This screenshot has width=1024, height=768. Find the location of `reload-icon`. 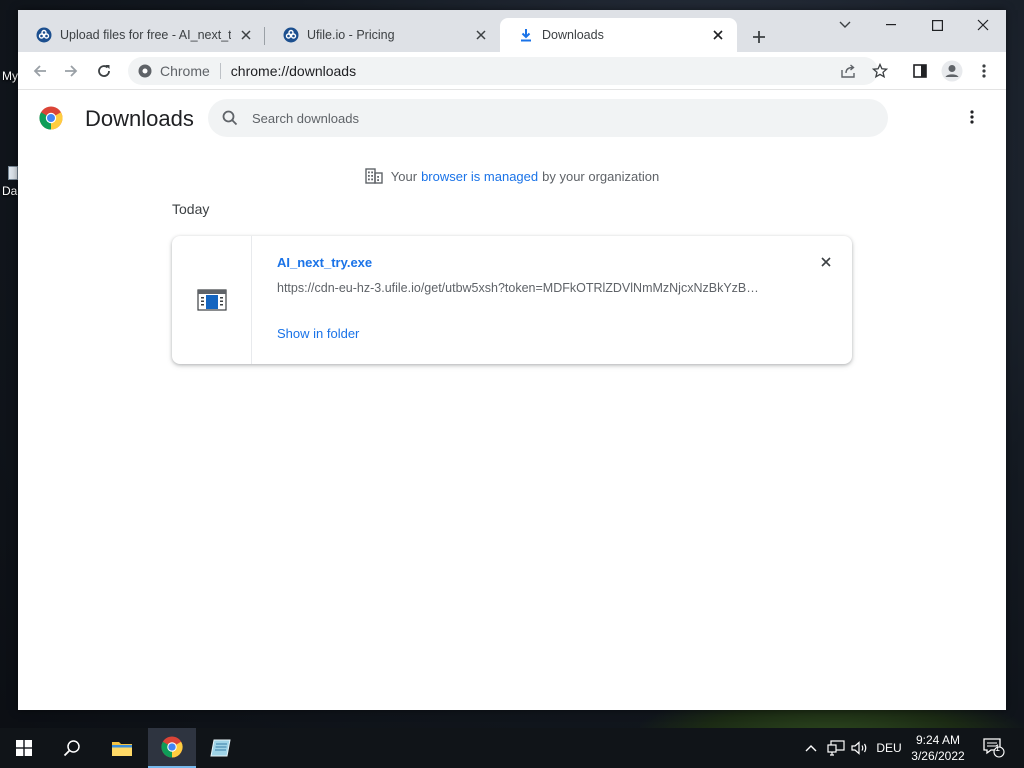

reload-icon is located at coordinates (104, 71).